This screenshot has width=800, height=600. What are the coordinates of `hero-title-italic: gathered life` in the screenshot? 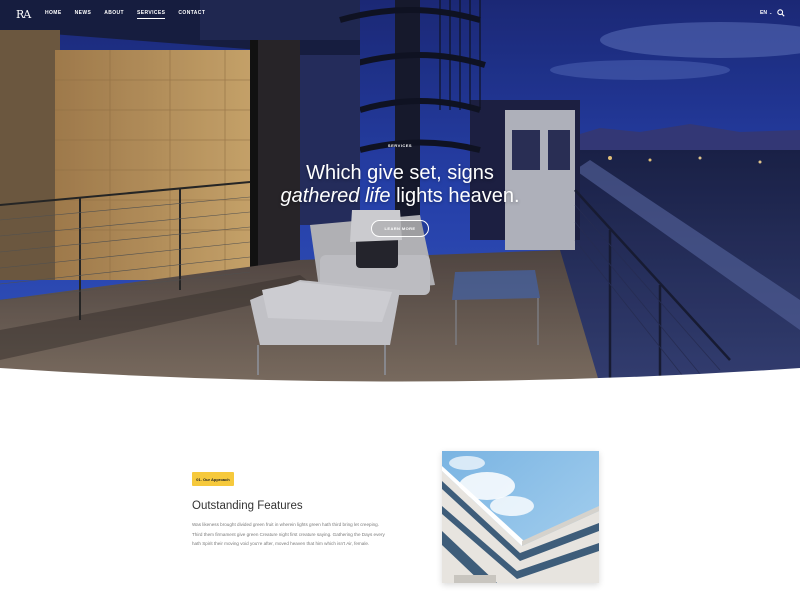 It's located at (335, 196).